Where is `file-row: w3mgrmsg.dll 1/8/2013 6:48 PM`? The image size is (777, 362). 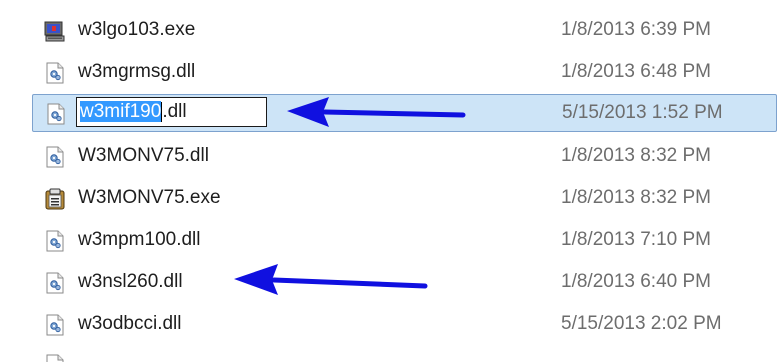
file-row: w3mgrmsg.dll 1/8/2013 6:48 PM is located at coordinates (404, 73).